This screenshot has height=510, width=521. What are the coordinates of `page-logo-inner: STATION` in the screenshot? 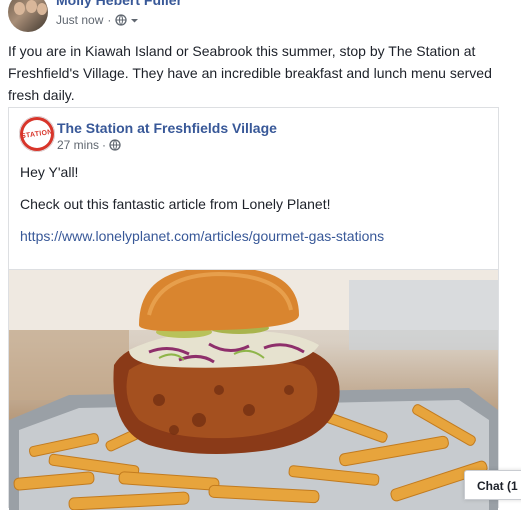 It's located at (37, 134).